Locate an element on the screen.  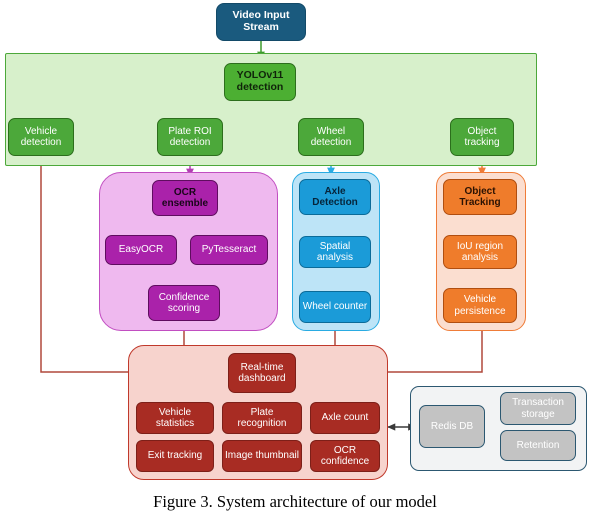
node-plate-recognition: Plate recognition is located at coordinates (262, 418).